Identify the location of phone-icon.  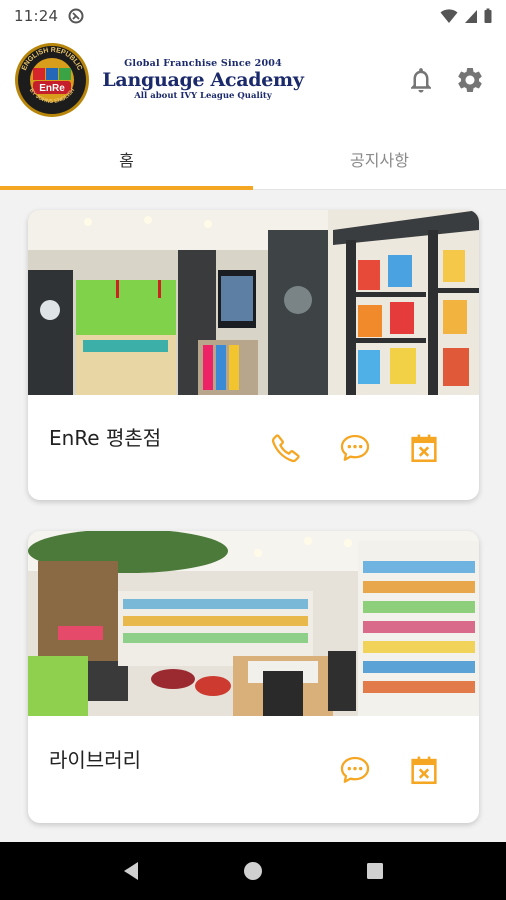
(286, 448).